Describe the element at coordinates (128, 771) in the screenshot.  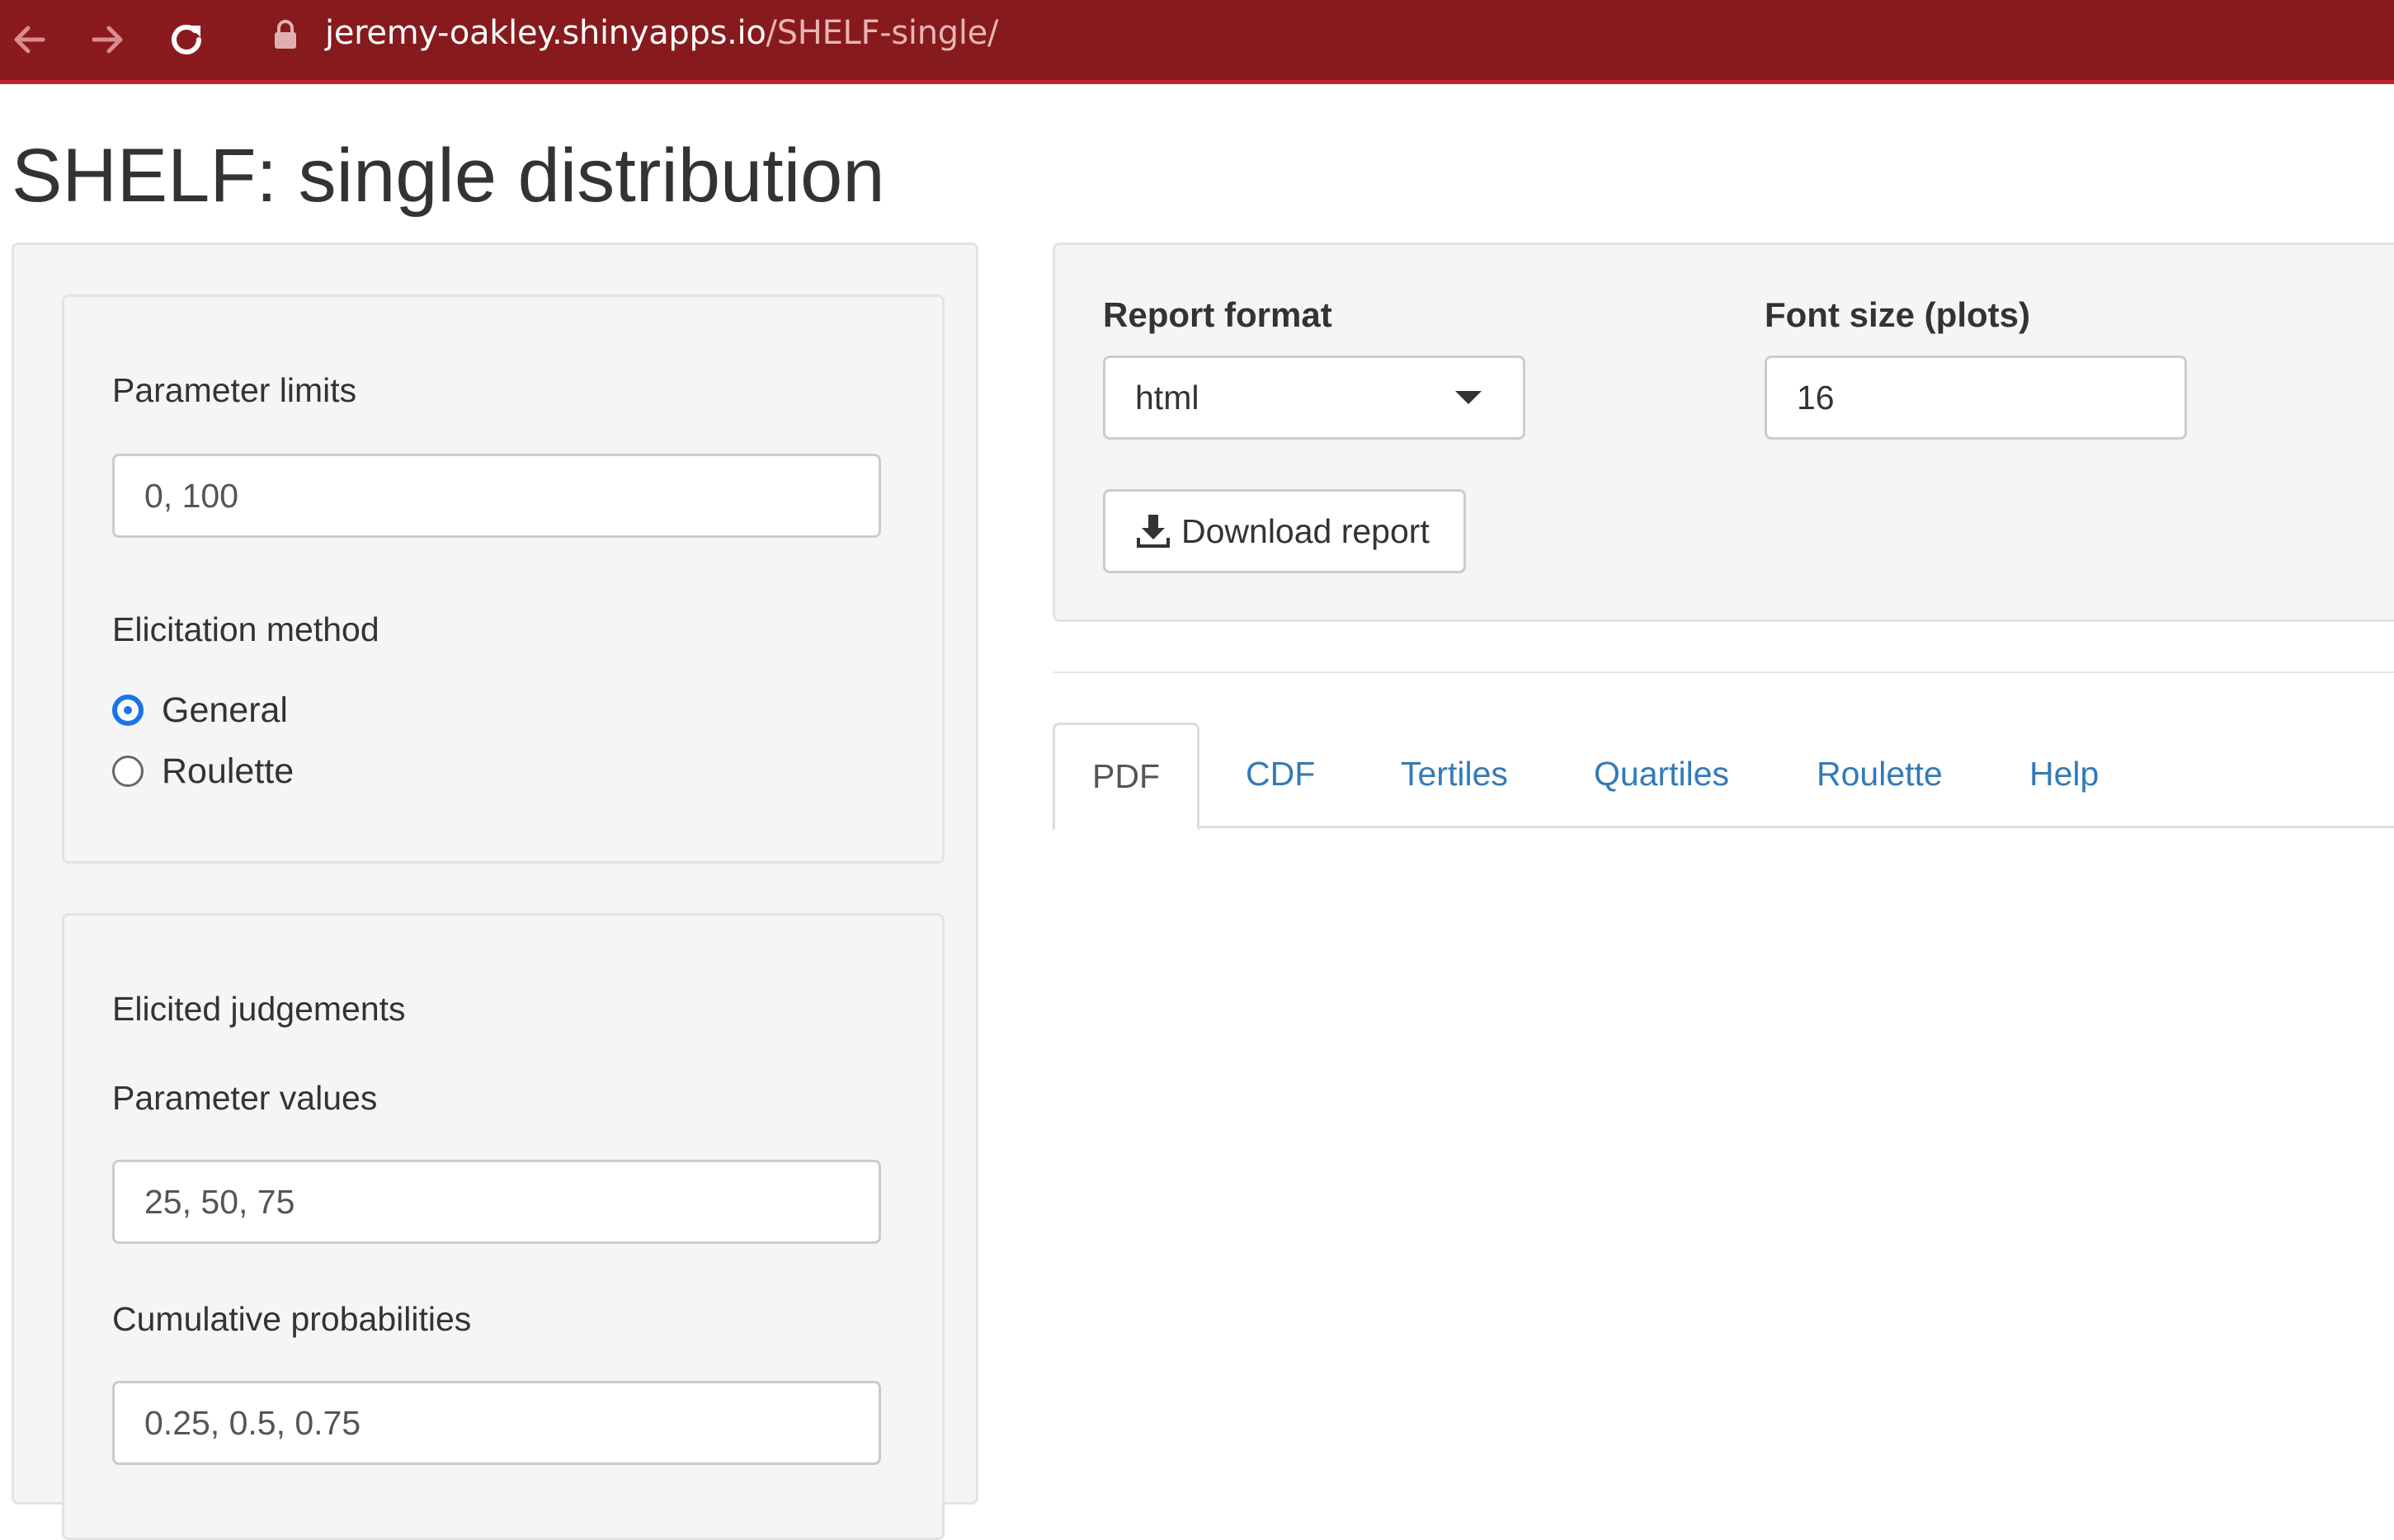
I see `radio-roulette-button` at that location.